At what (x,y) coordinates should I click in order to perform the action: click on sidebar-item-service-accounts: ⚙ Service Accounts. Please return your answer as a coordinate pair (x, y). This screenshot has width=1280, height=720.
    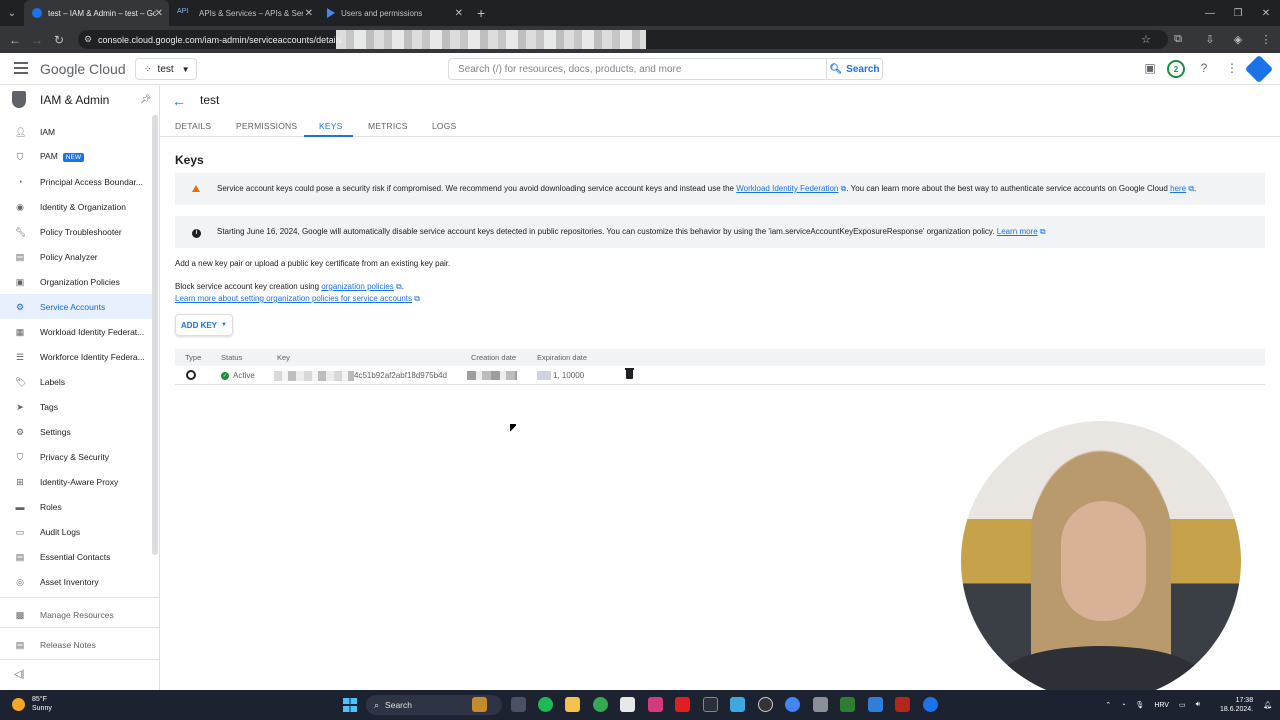
    Looking at the image, I should click on (76, 306).